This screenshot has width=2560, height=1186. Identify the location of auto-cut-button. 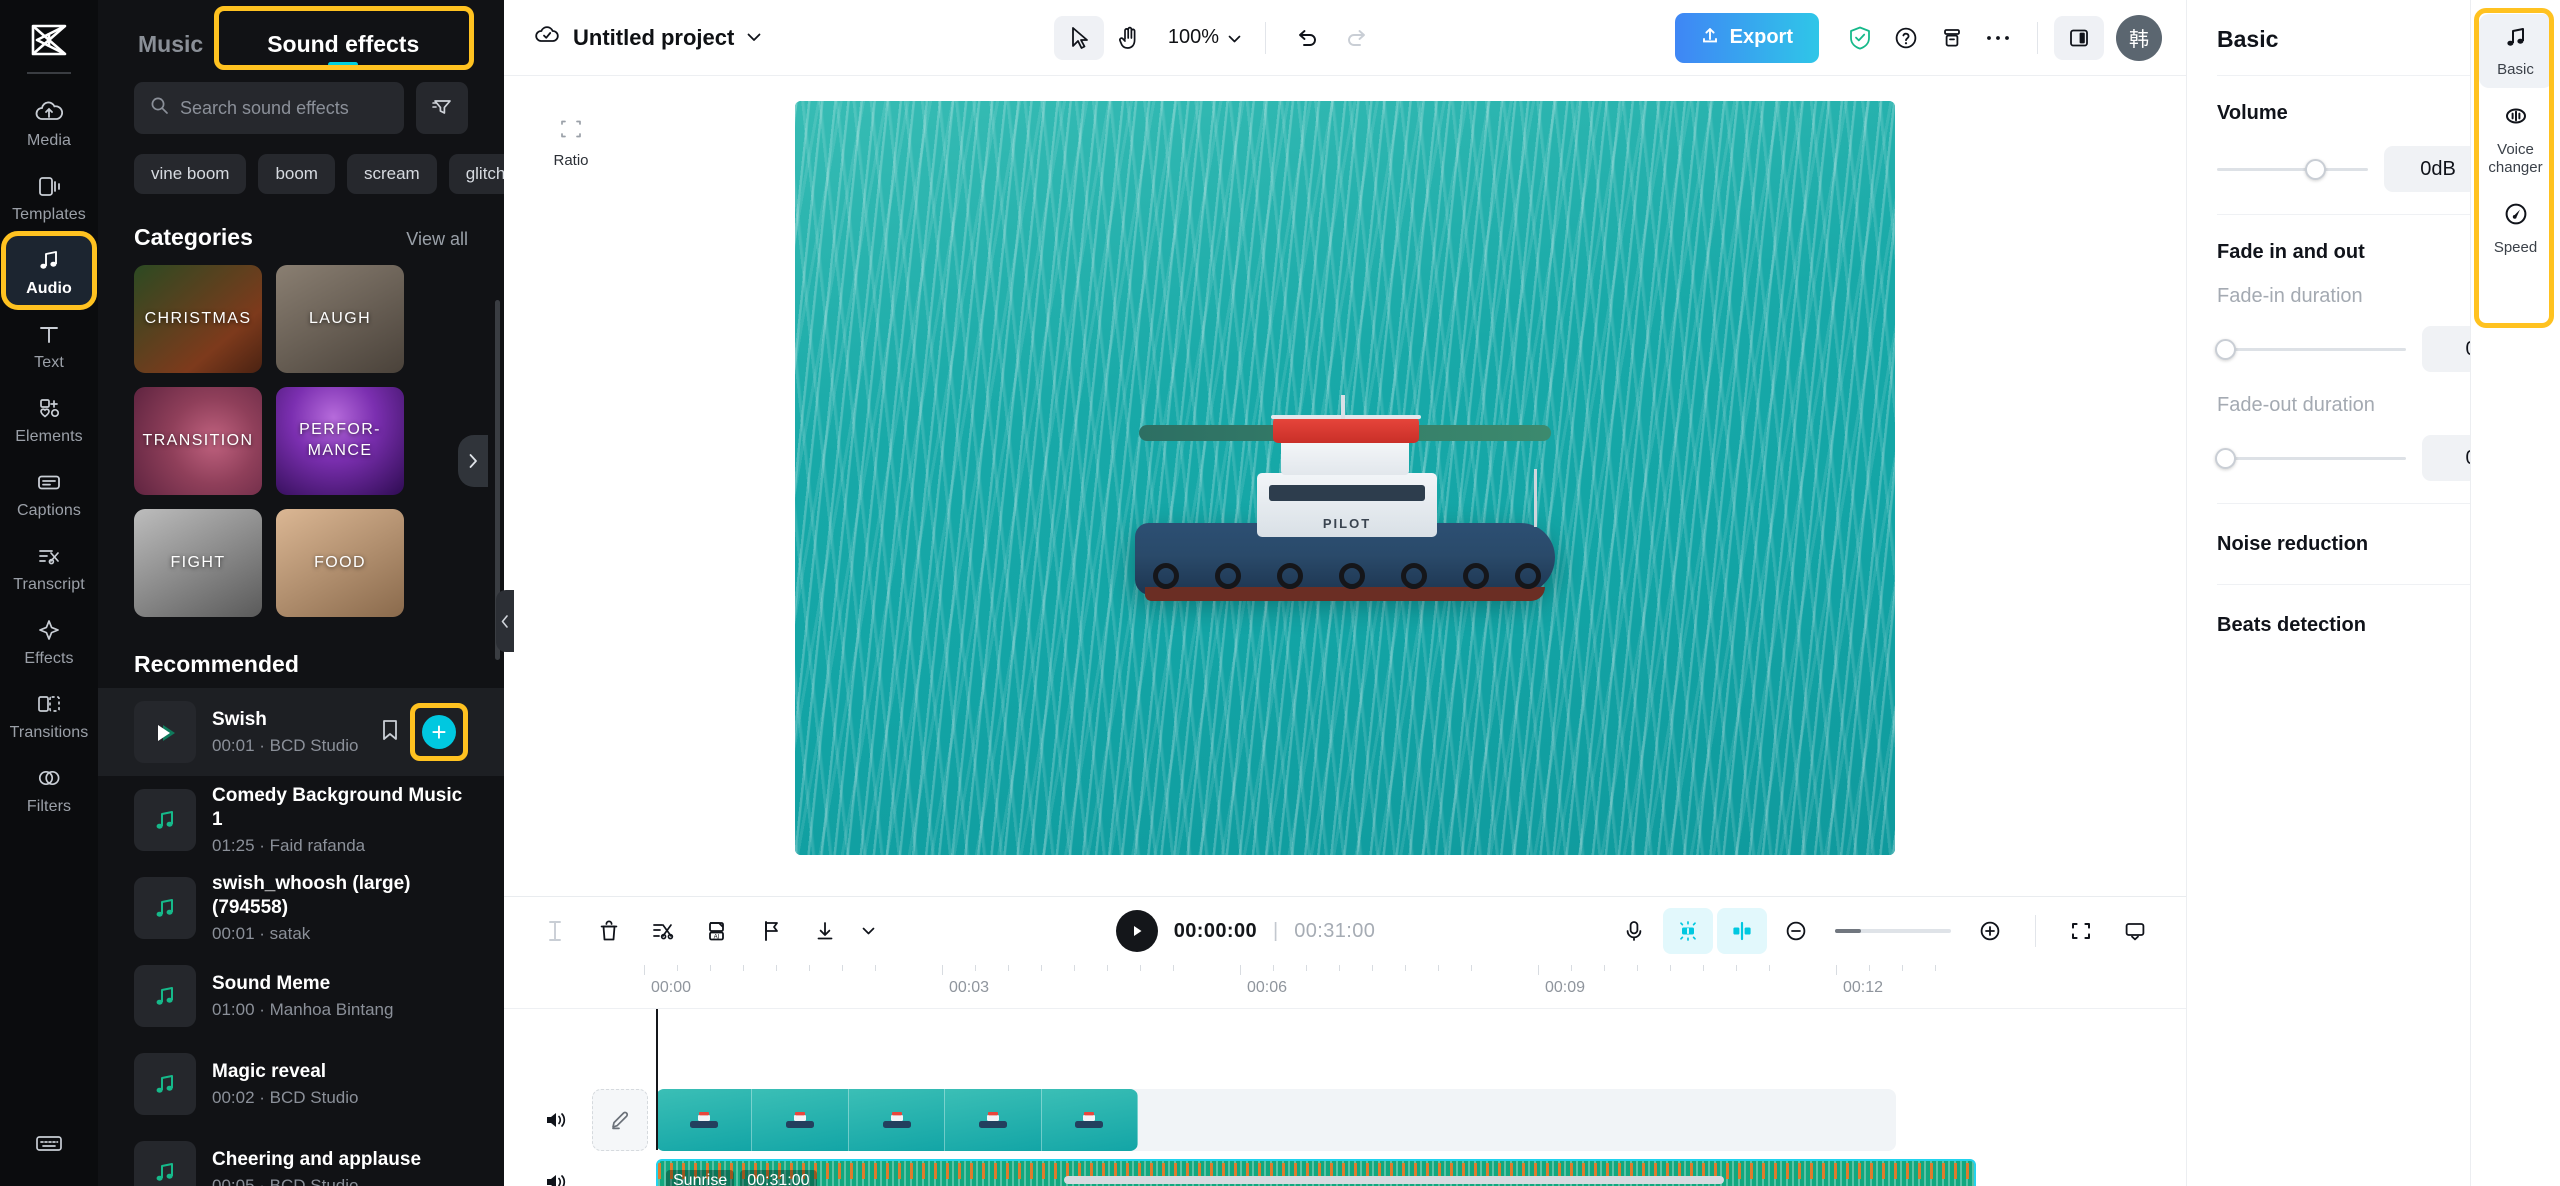
(663, 931).